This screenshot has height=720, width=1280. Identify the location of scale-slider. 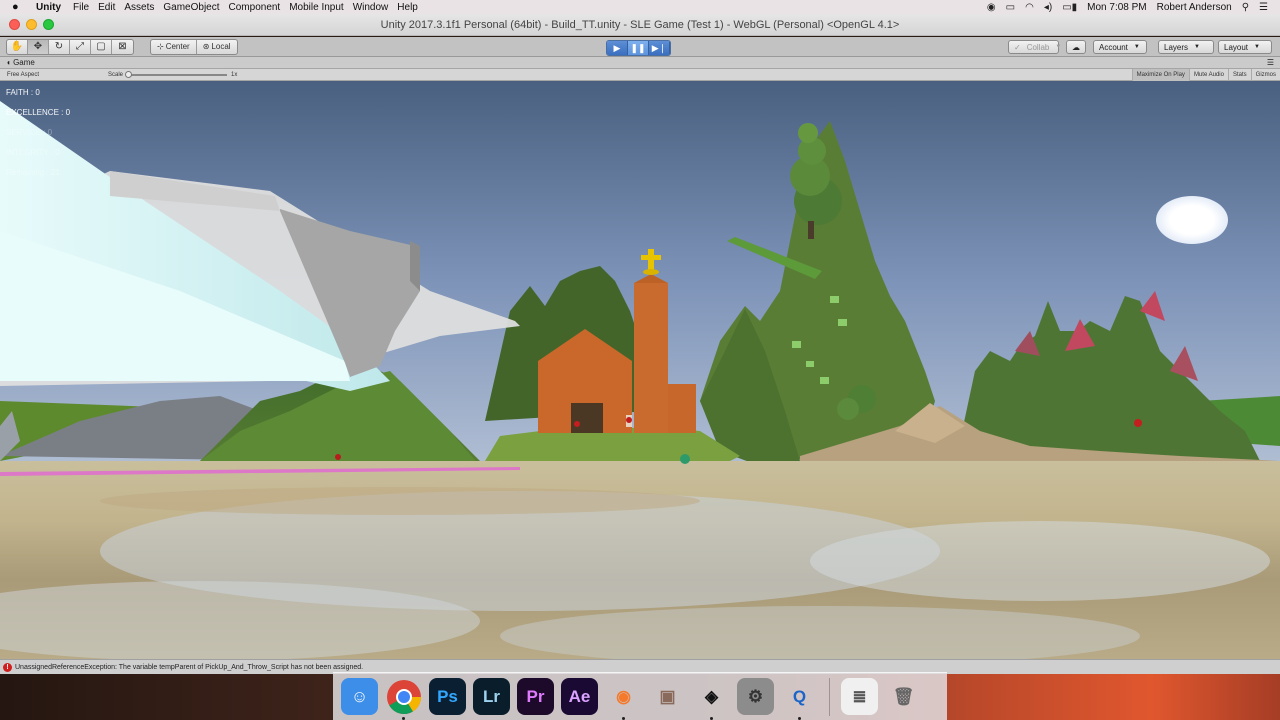
(176, 74).